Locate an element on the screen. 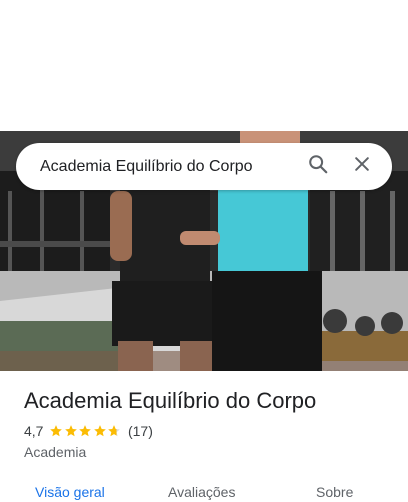 The height and width of the screenshot is (502, 408). rating-row: 4,7 (17) is located at coordinates (88, 431).